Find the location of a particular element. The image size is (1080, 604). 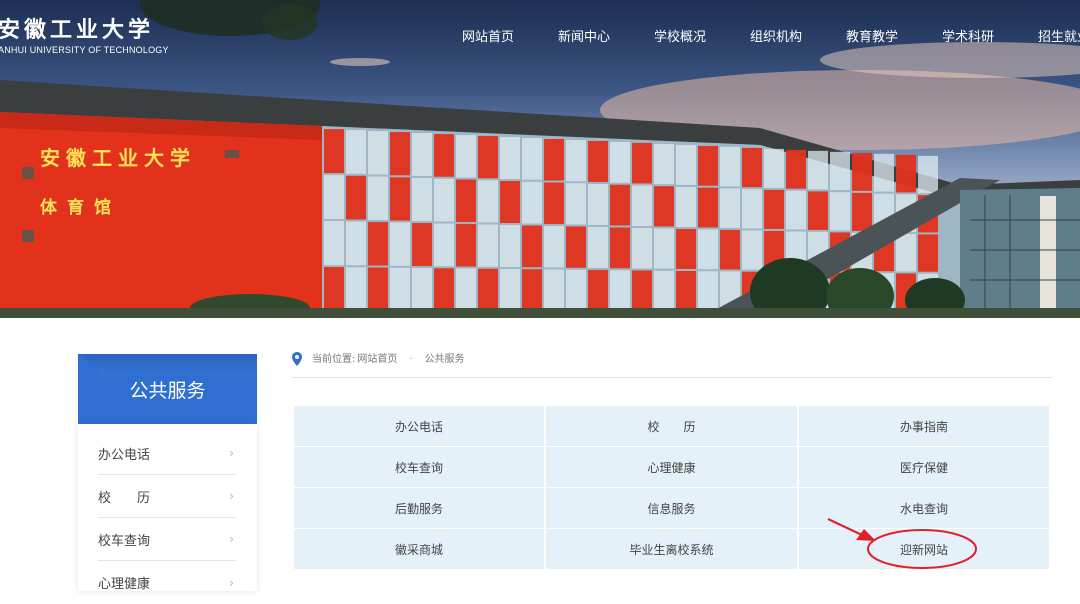

sidebar-menu: 办公电话 › 校 历 › 校车查询 › 心理健康 › is located at coordinates (167, 508).